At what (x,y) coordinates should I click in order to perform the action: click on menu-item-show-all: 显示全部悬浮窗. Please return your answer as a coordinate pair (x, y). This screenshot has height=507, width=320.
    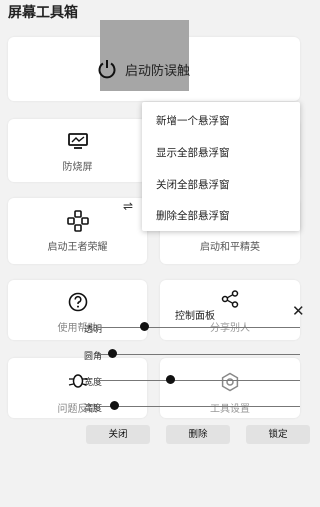
    Looking at the image, I should click on (193, 152).